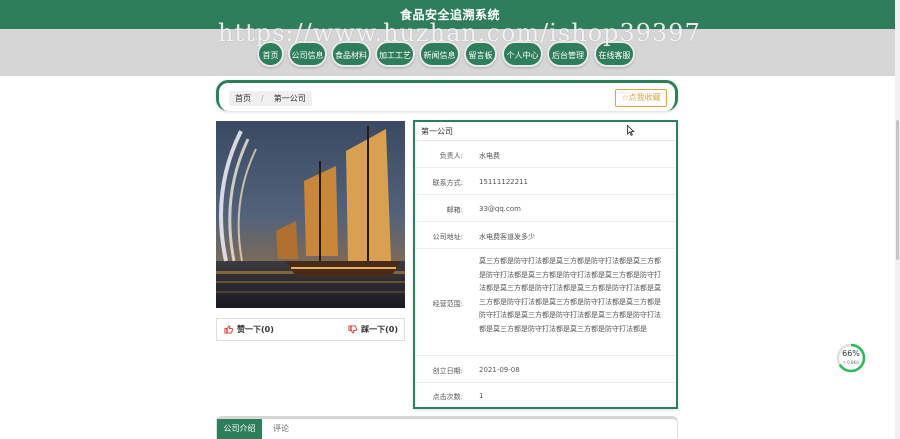 The height and width of the screenshot is (439, 900). Describe the element at coordinates (631, 130) in the screenshot. I see `mouse-cursor-icon` at that location.